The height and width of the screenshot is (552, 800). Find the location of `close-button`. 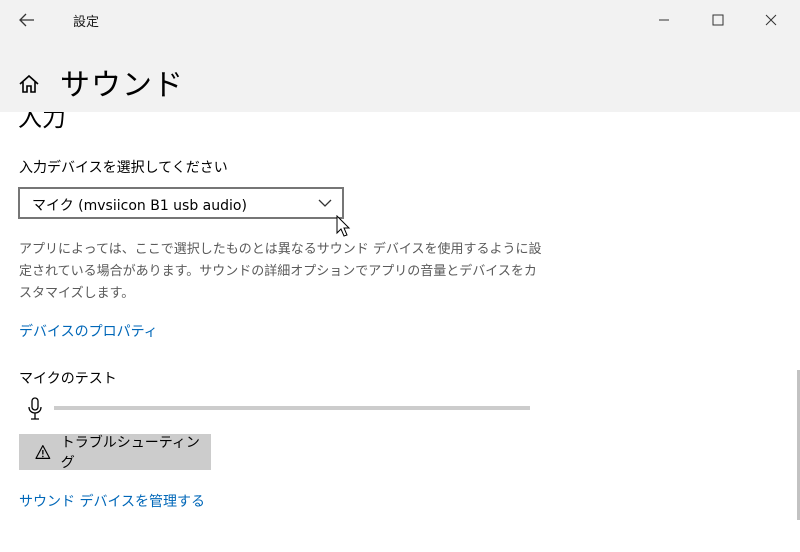

close-button is located at coordinates (771, 20).